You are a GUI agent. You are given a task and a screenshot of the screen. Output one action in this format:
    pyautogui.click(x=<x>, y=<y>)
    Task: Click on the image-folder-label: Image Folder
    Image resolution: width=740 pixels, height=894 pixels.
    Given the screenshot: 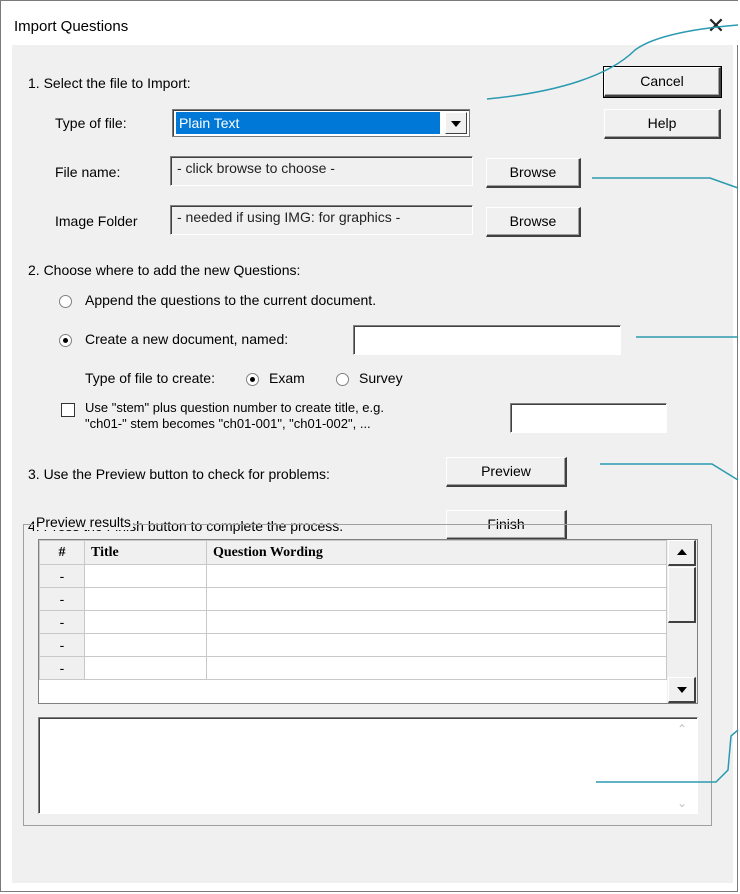 What is the action you would take?
    pyautogui.click(x=96, y=221)
    